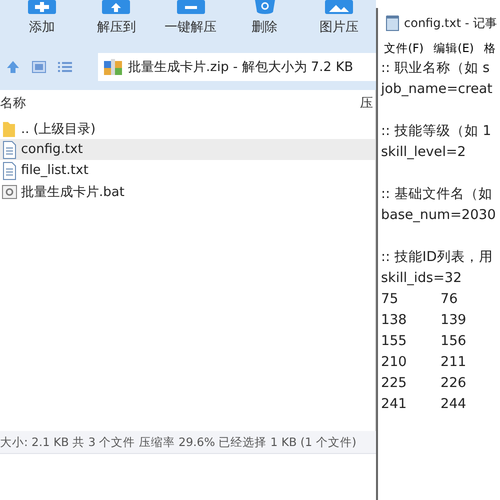  What do you see at coordinates (265, 24) in the screenshot?
I see `toolbar-button: 删除` at bounding box center [265, 24].